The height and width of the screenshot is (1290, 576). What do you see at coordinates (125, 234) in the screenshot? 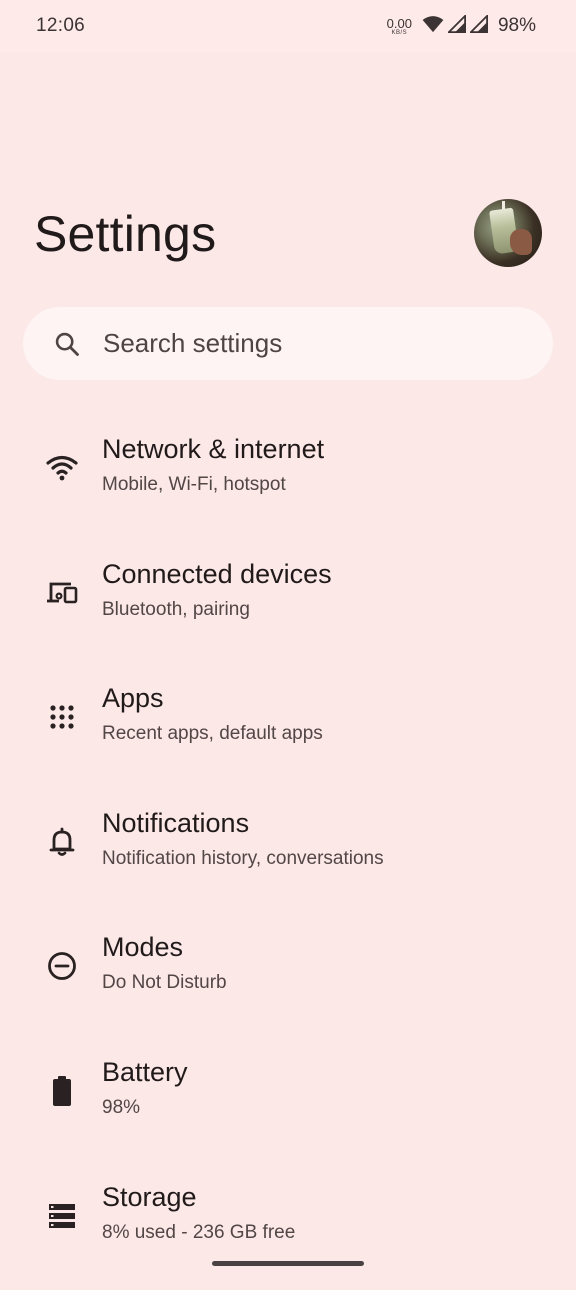
I see `page-title: Settings` at bounding box center [125, 234].